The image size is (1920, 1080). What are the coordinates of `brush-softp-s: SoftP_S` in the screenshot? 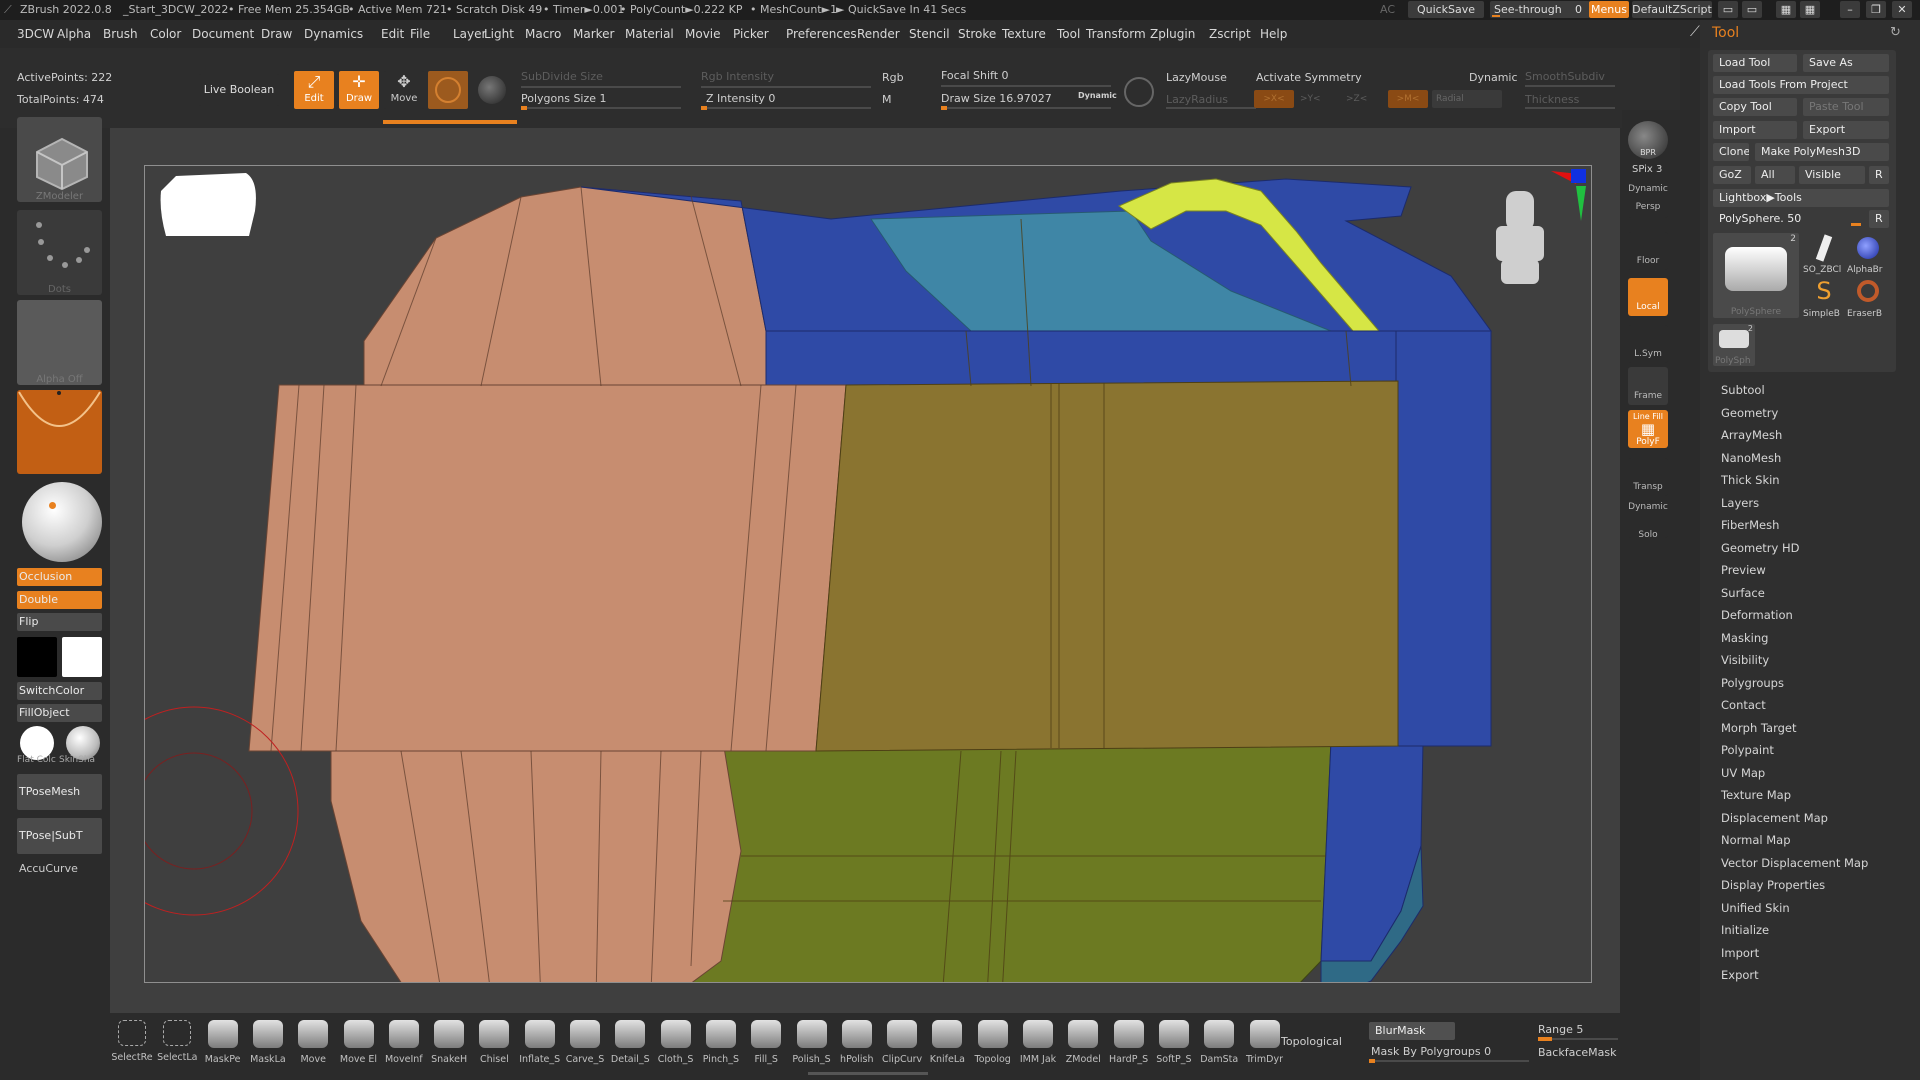 It's located at (1174, 1049).